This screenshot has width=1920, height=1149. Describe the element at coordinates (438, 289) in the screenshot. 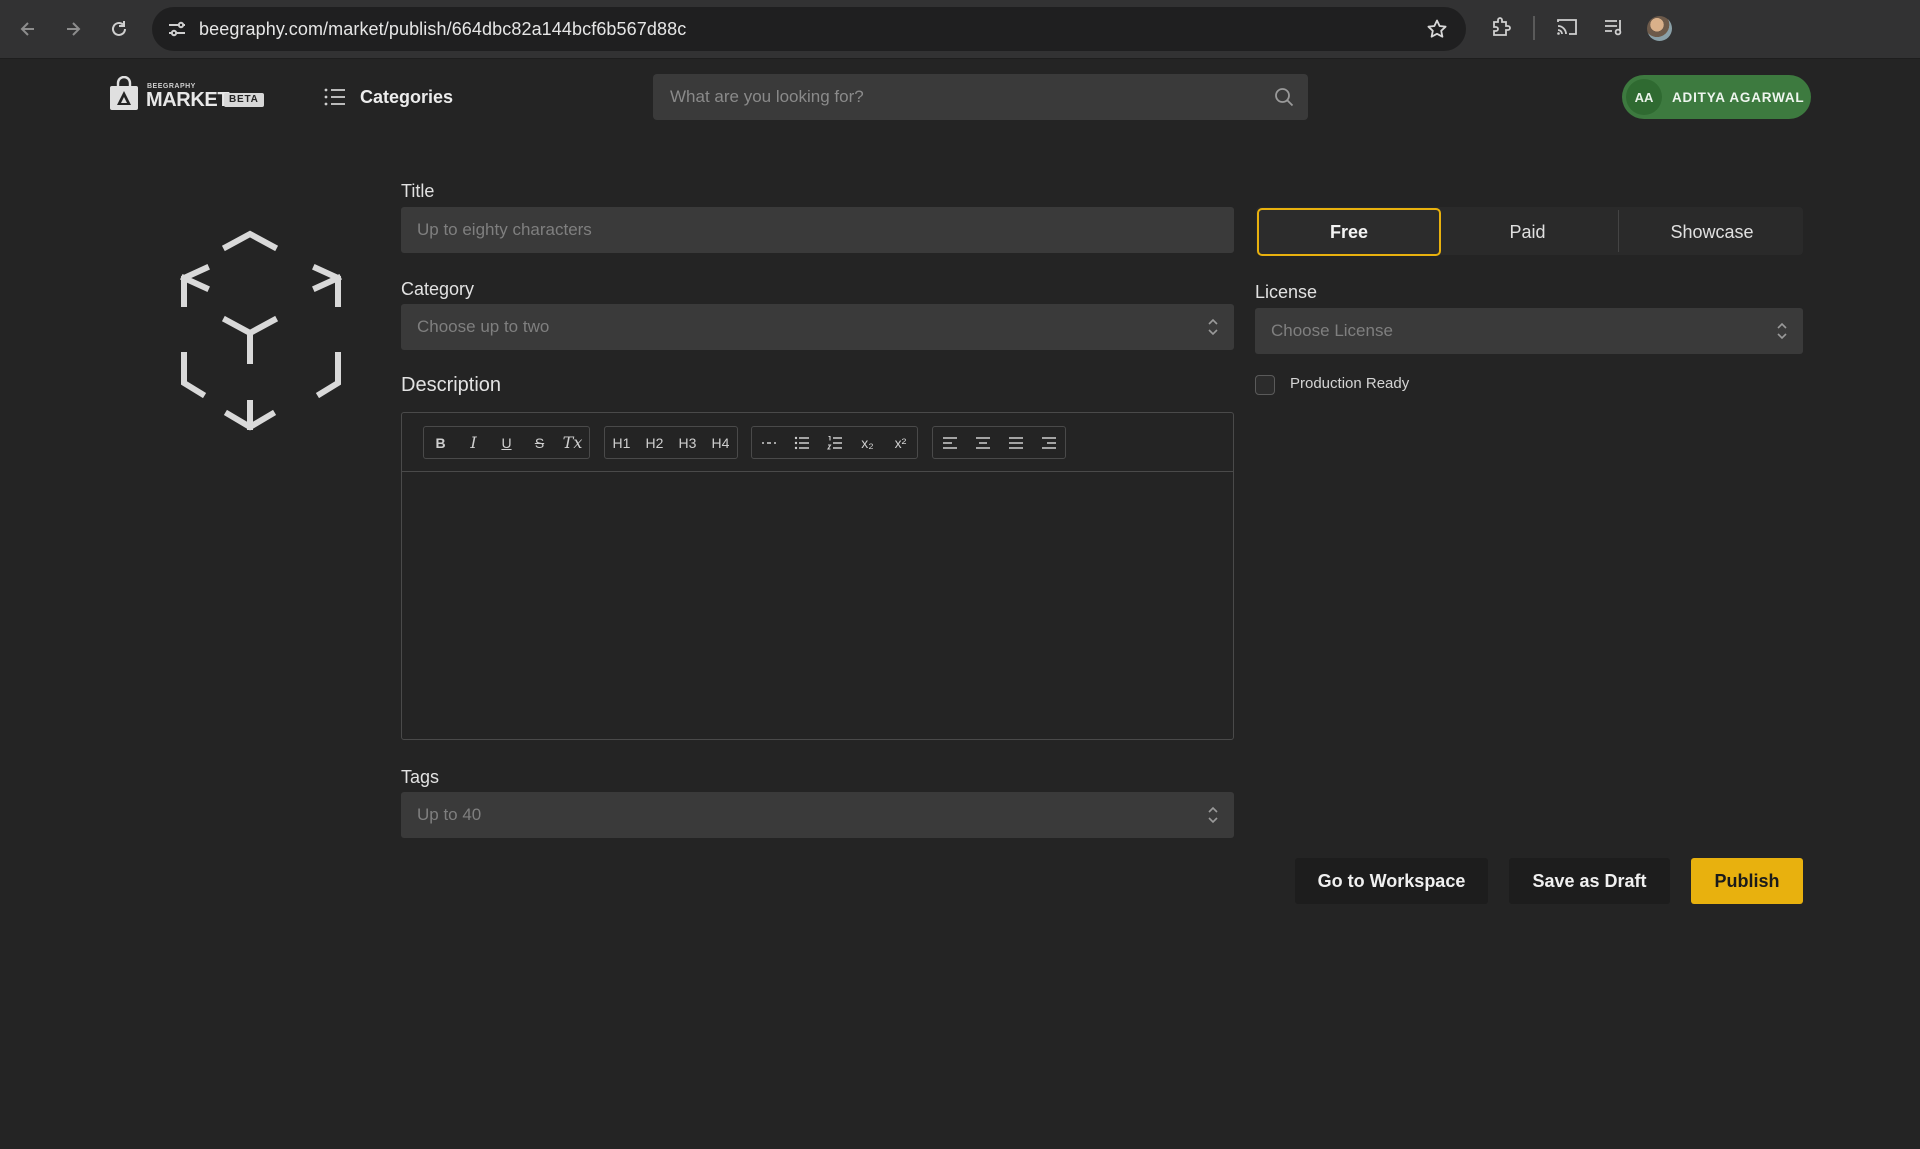

I see `category-label: Category` at that location.